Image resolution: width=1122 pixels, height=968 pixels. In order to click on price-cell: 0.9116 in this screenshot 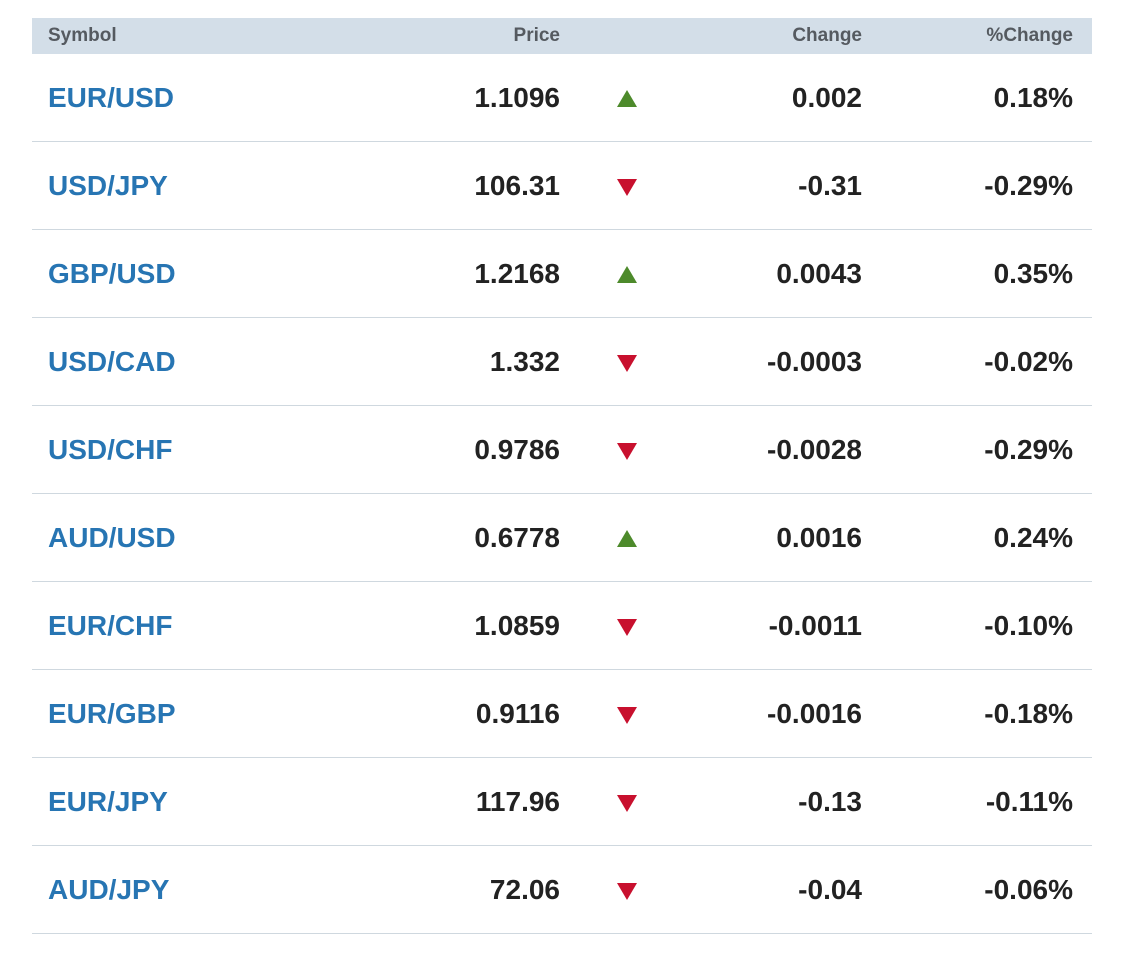, I will do `click(517, 713)`.